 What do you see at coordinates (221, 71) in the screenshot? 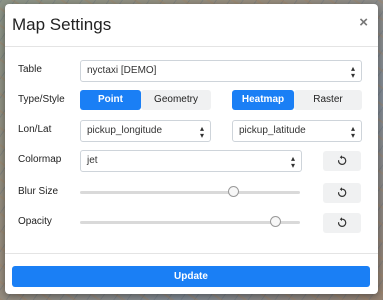
I see `table-select: nyctaxi [DEMO] ▴ ▾` at bounding box center [221, 71].